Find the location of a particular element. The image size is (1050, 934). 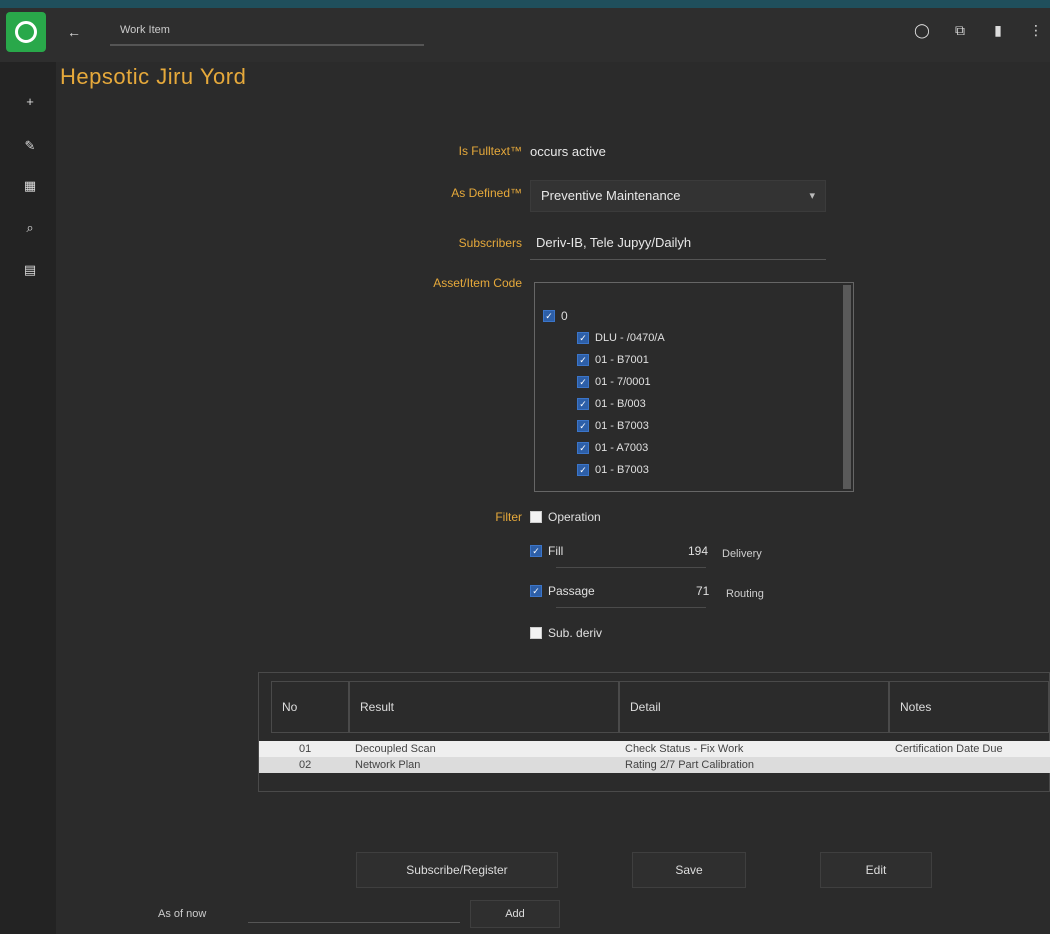

field2-value: Preventive Maintenance is located at coordinates (611, 195).